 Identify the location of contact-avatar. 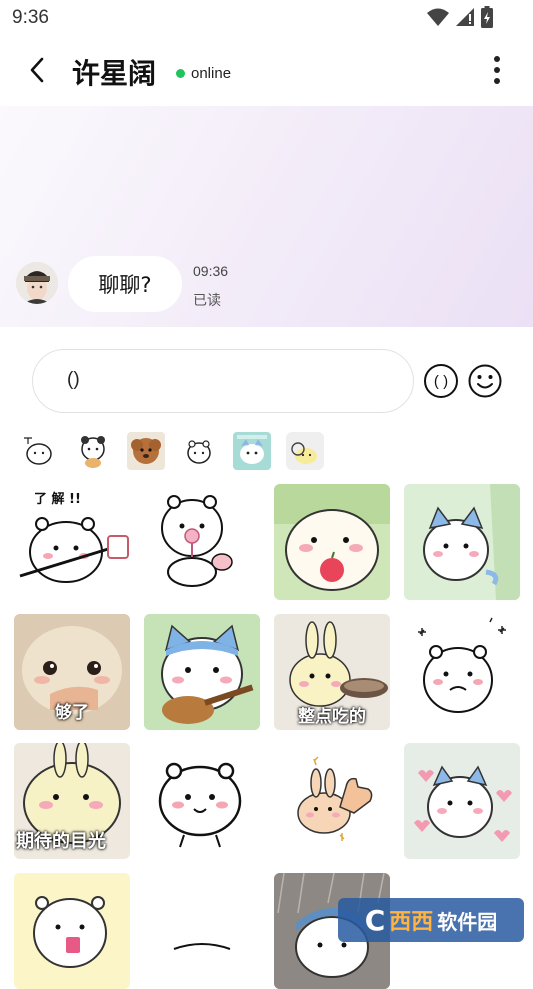
(37, 283).